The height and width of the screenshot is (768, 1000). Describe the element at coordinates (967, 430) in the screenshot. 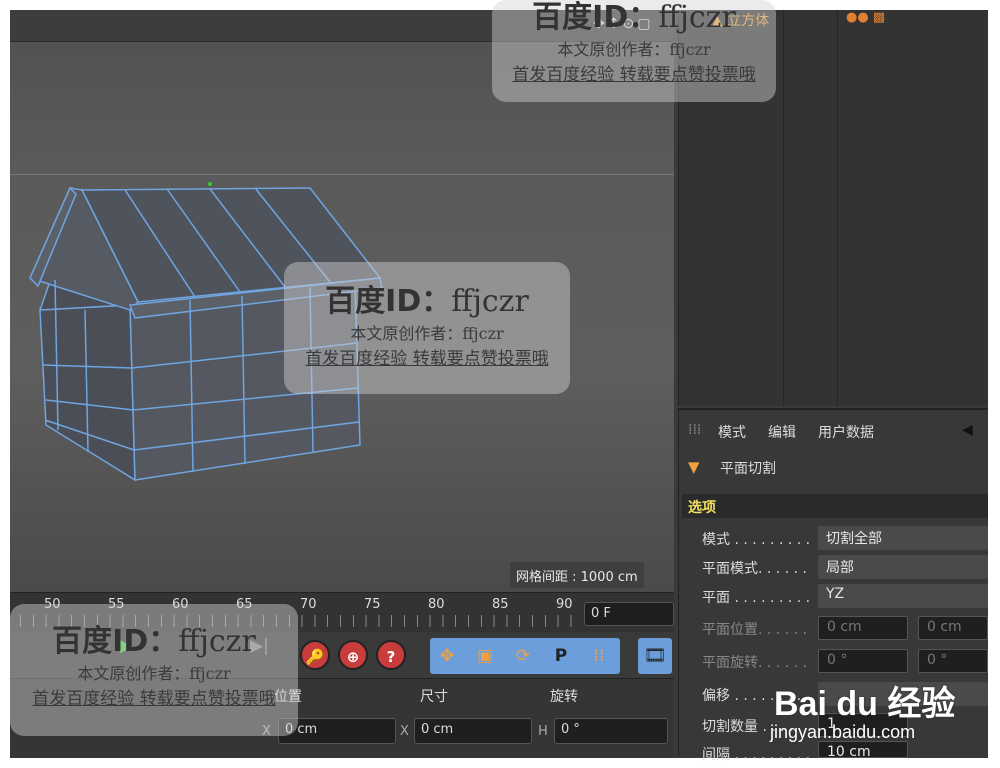

I see `back-arrow-icon: ◀` at that location.